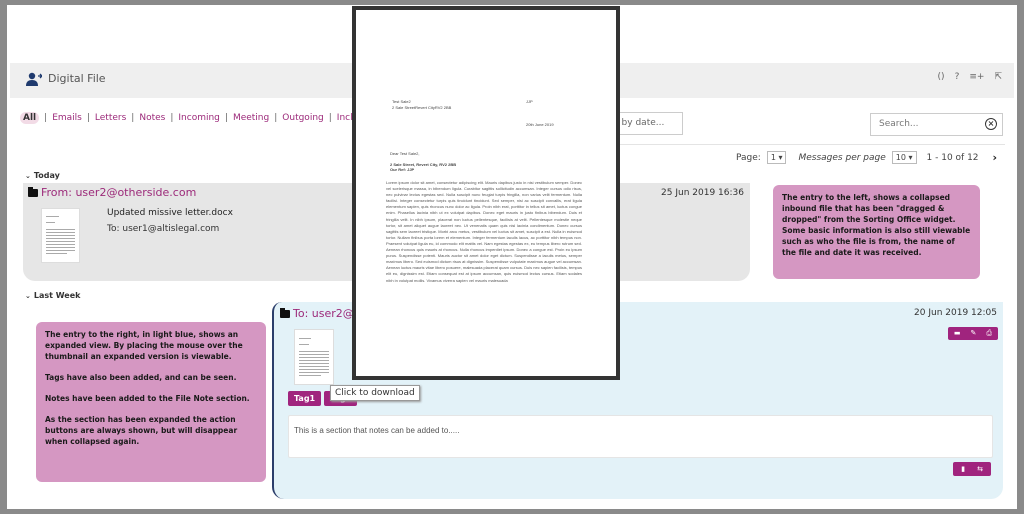 The width and height of the screenshot is (1024, 514). Describe the element at coordinates (305, 398) in the screenshot. I see `tag: Tag1` at that location.